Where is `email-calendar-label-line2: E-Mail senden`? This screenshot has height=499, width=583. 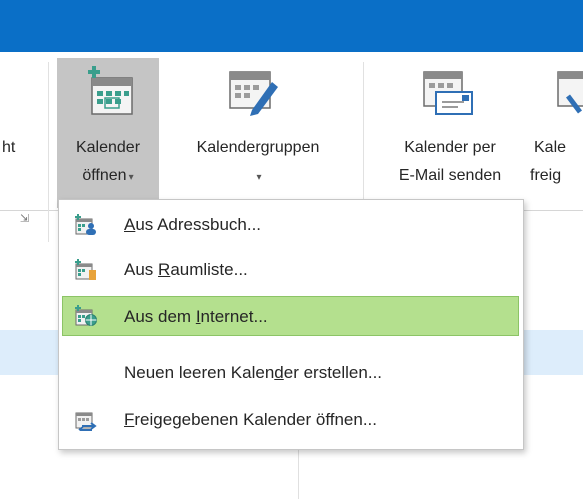
email-calendar-label-line2: E-Mail senden is located at coordinates (450, 175).